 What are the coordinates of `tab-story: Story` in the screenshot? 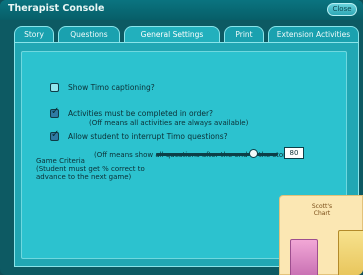 It's located at (34, 34).